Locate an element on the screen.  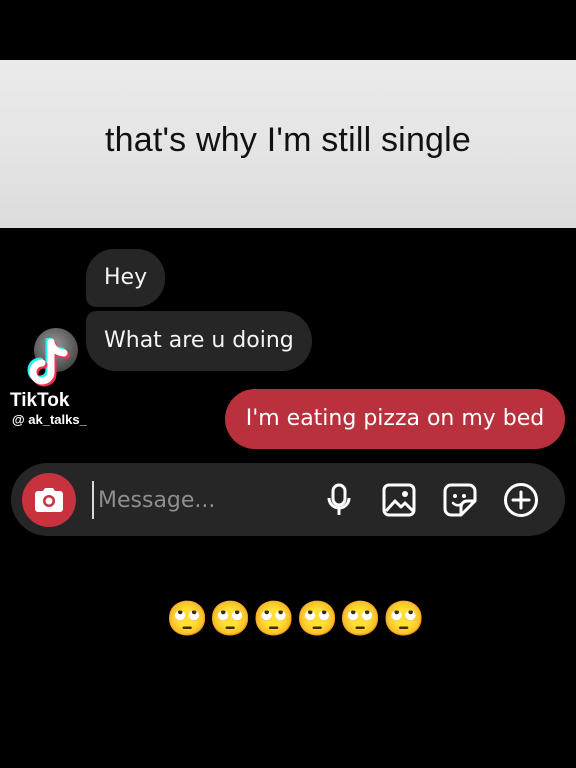
camera-button is located at coordinates (49, 500).